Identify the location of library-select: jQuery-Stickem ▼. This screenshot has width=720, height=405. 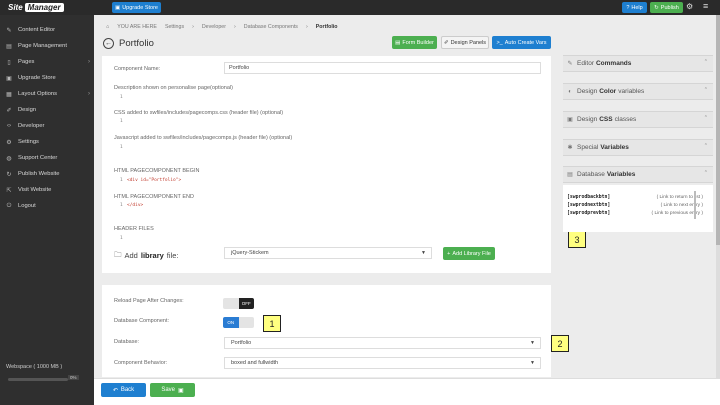
(328, 253).